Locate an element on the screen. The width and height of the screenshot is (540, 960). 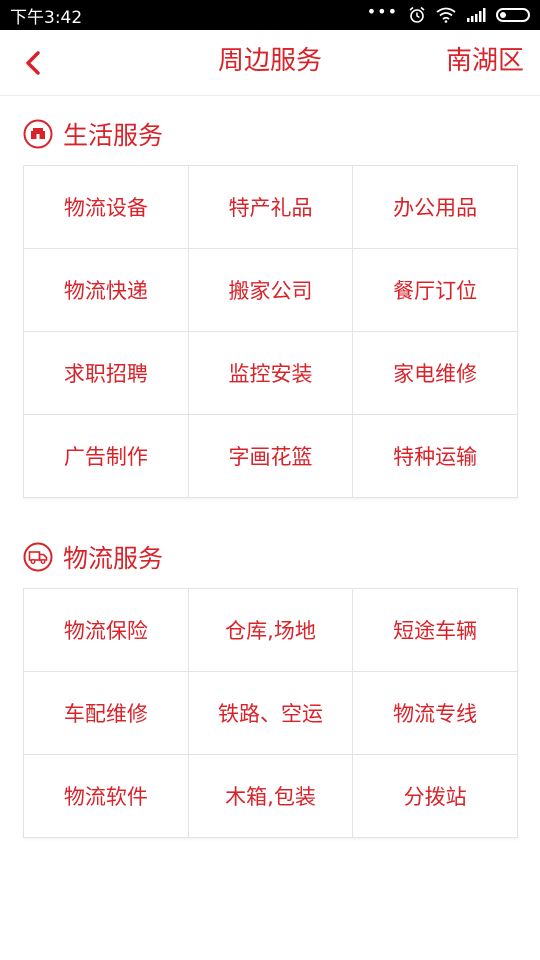
more-dots-icon: ••• is located at coordinates (382, 11).